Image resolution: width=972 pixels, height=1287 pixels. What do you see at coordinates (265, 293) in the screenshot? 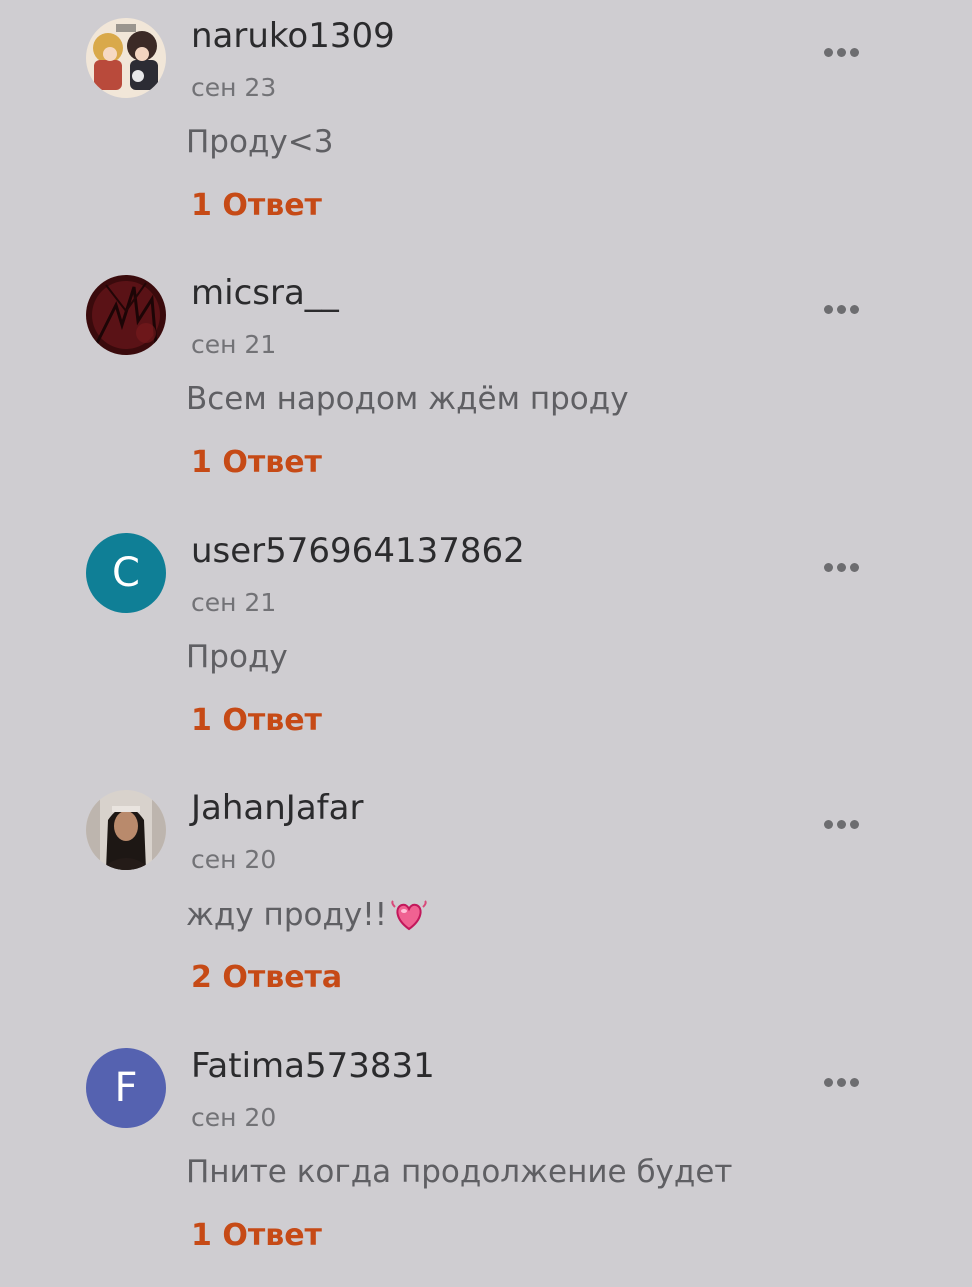
I see `comment-username: micsra__` at bounding box center [265, 293].